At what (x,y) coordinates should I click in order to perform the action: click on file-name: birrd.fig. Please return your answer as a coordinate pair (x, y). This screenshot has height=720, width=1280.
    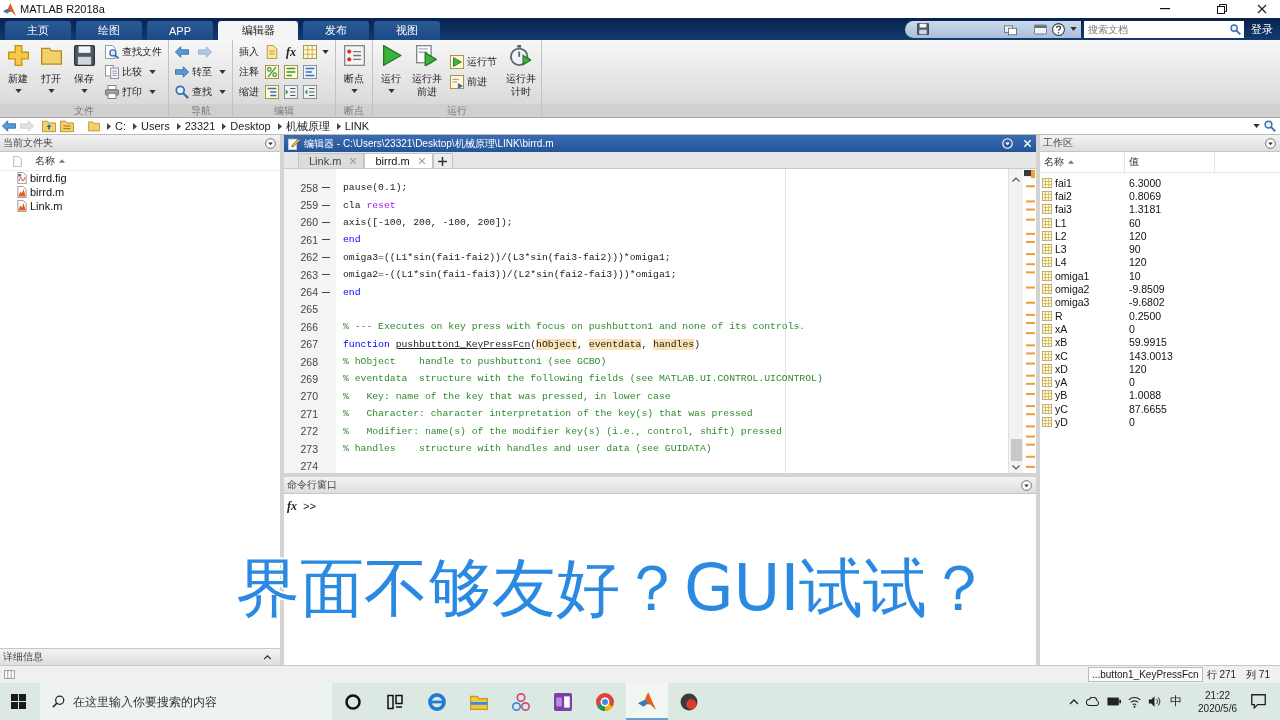
    Looking at the image, I should click on (48, 178).